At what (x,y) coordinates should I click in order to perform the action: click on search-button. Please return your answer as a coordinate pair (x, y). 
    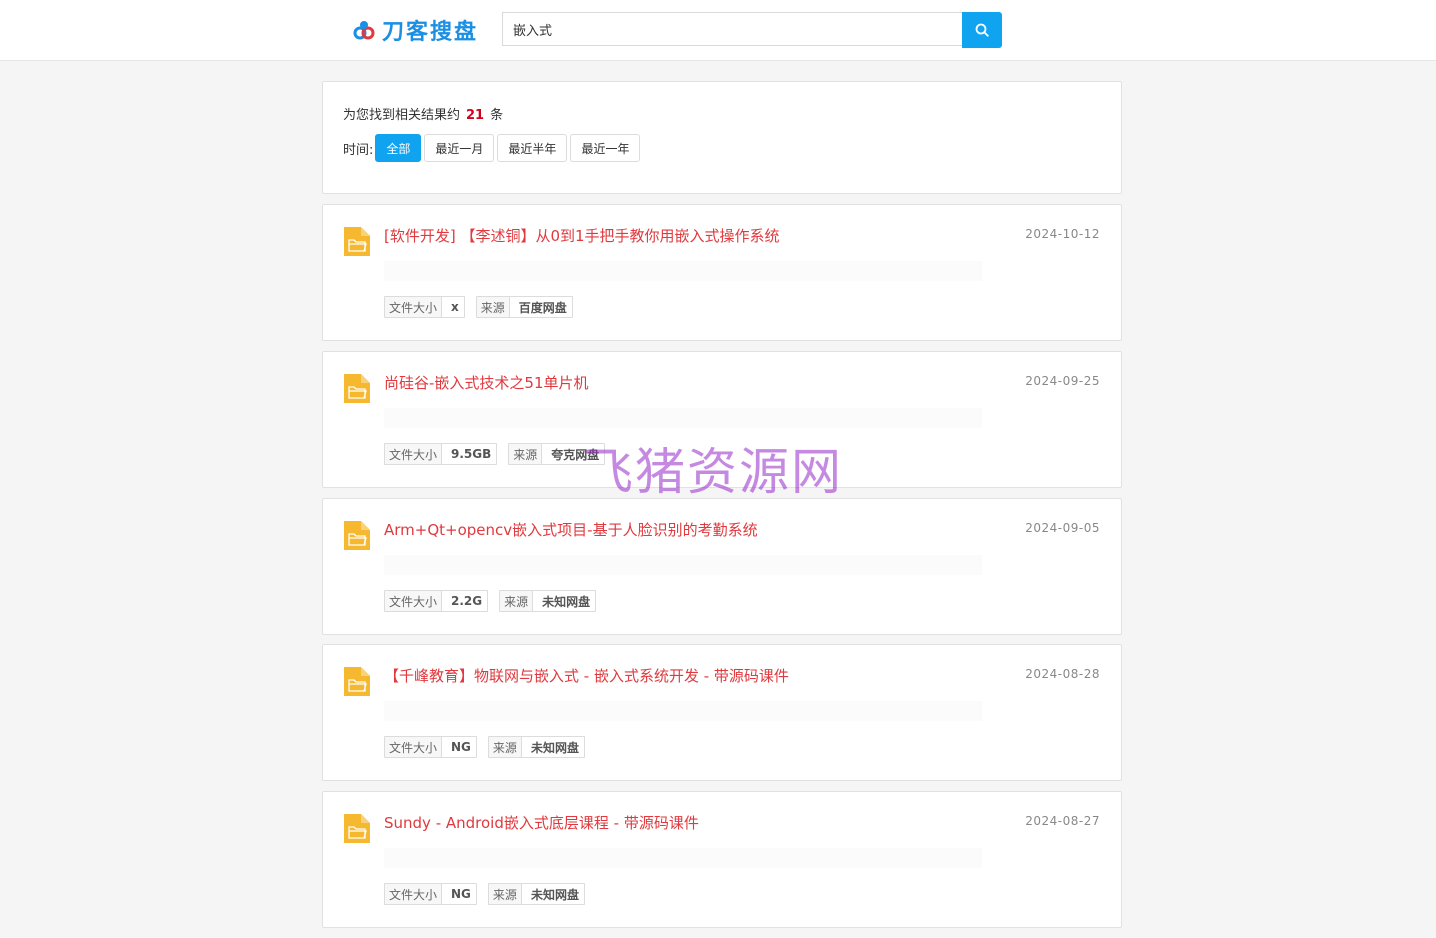
    Looking at the image, I should click on (982, 30).